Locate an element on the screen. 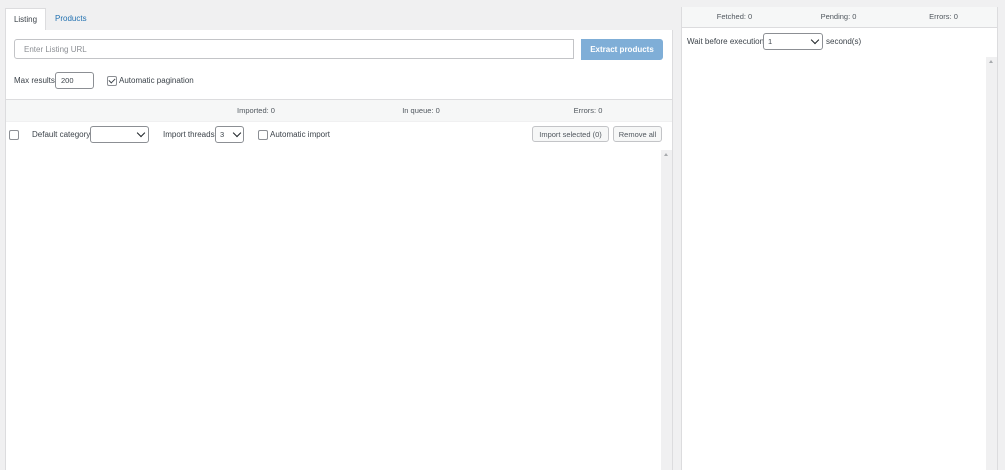 This screenshot has height=470, width=1005. automatic-import-label: Automatic import is located at coordinates (300, 134).